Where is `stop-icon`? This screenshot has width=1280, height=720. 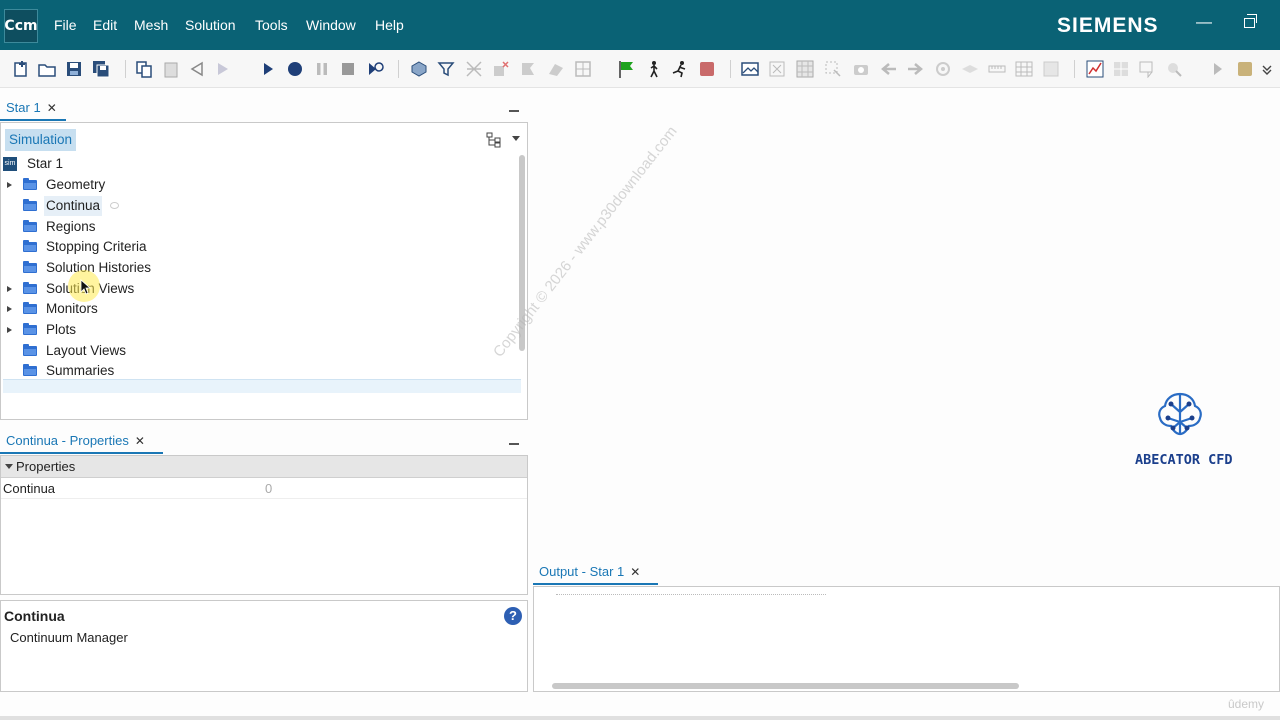 stop-icon is located at coordinates (348, 69).